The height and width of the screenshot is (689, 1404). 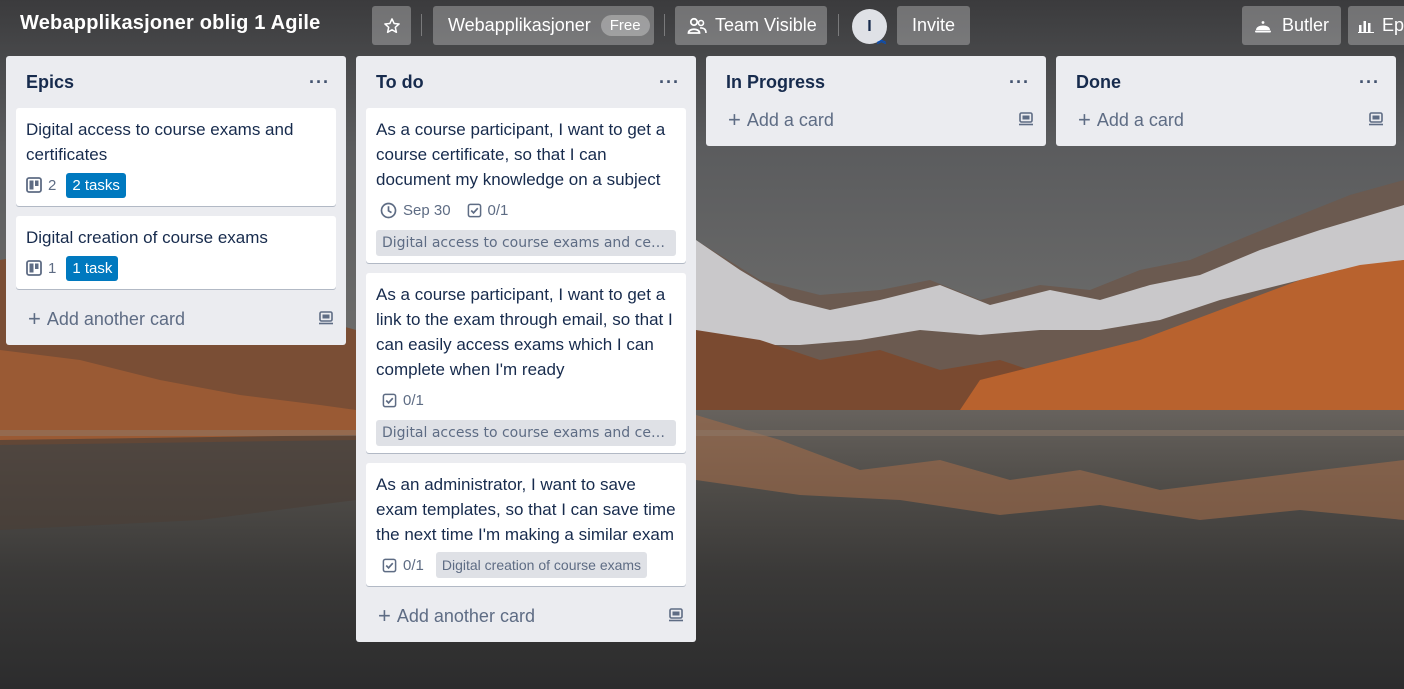 What do you see at coordinates (697, 26) in the screenshot?
I see `team-icon` at bounding box center [697, 26].